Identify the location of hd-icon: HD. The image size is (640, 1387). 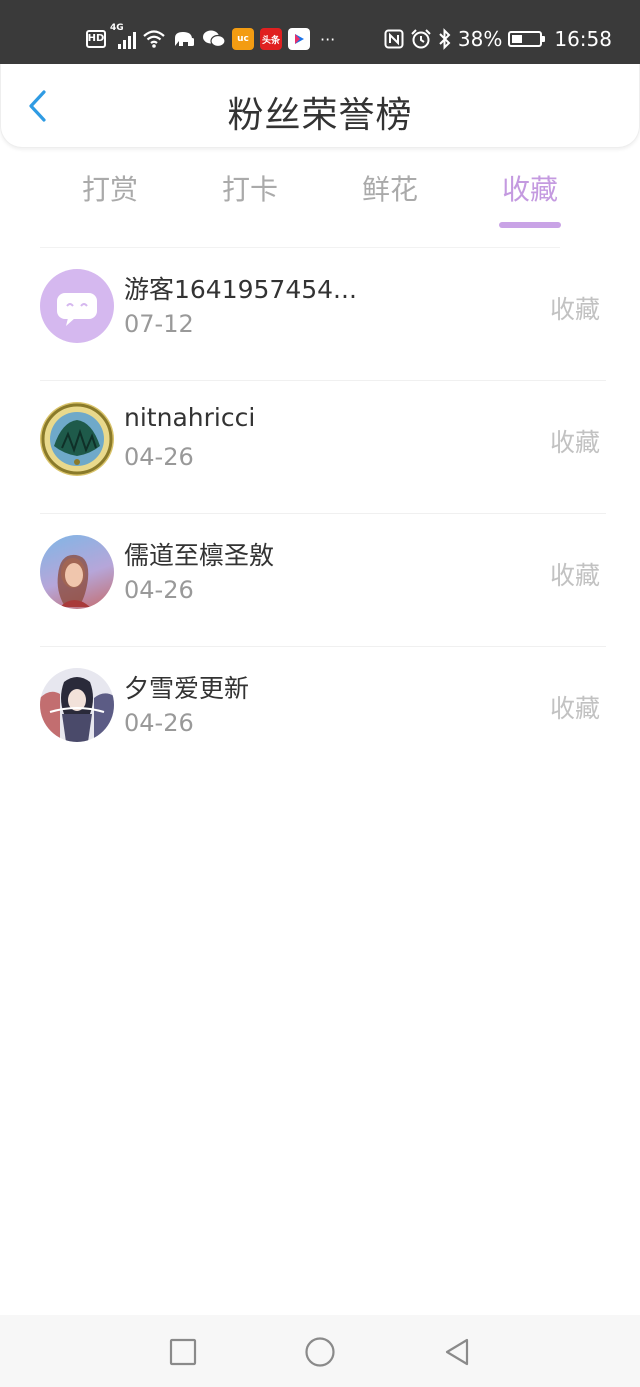
(96, 39).